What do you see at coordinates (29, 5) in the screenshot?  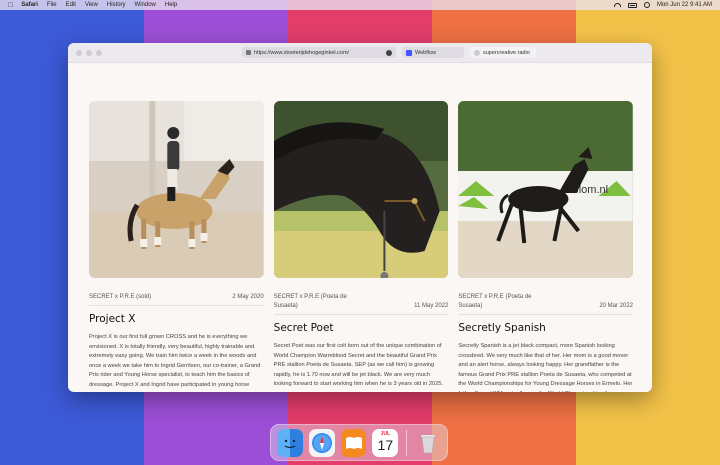 I see `menu-safari: Safari` at bounding box center [29, 5].